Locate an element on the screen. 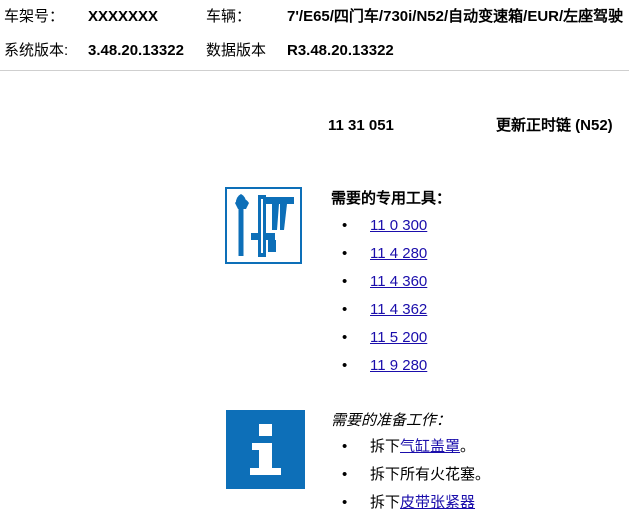  list-item: • 11 9 280 is located at coordinates (384, 371).